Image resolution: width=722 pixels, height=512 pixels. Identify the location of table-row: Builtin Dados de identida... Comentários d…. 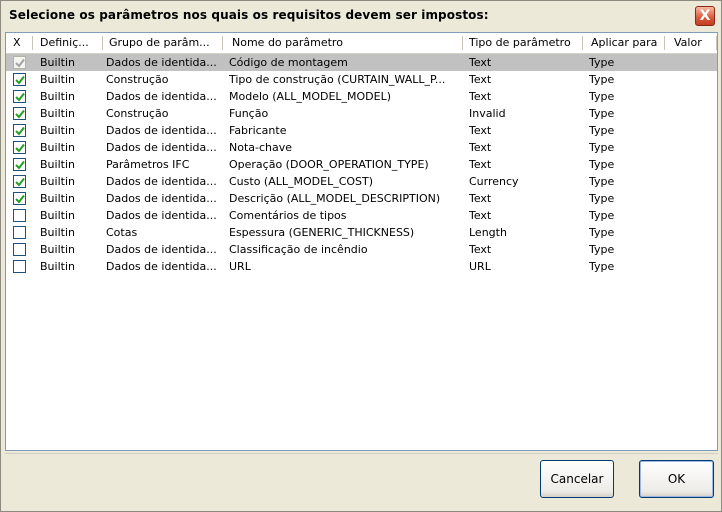
(361, 215).